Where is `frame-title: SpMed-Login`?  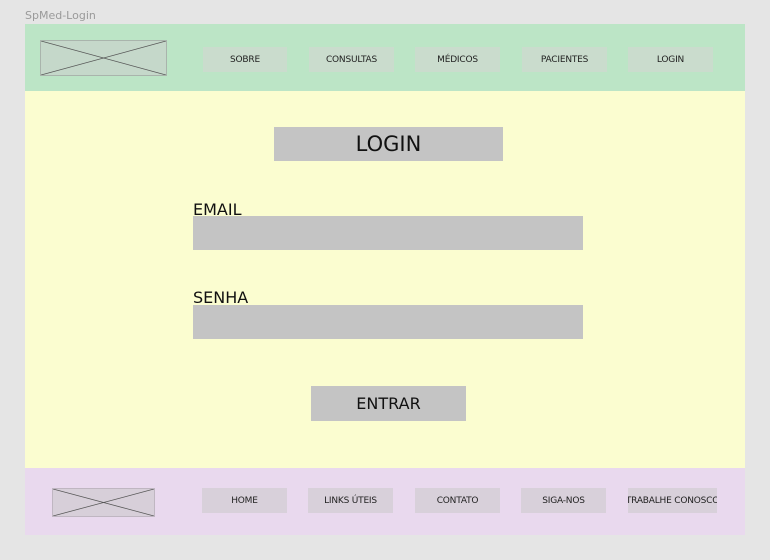 frame-title: SpMed-Login is located at coordinates (60, 15).